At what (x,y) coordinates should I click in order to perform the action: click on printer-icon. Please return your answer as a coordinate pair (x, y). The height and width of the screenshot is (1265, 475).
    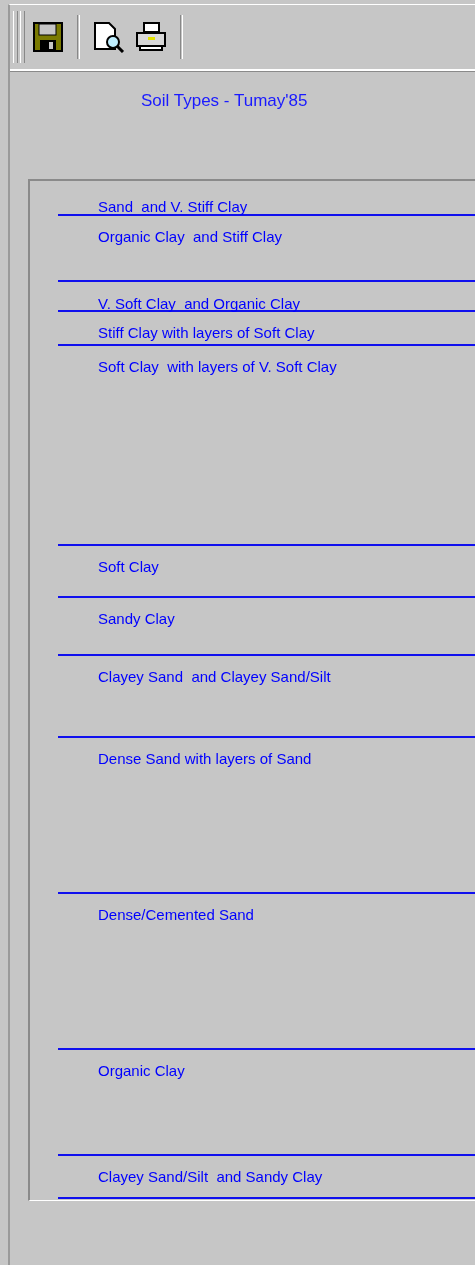
    Looking at the image, I should click on (151, 37).